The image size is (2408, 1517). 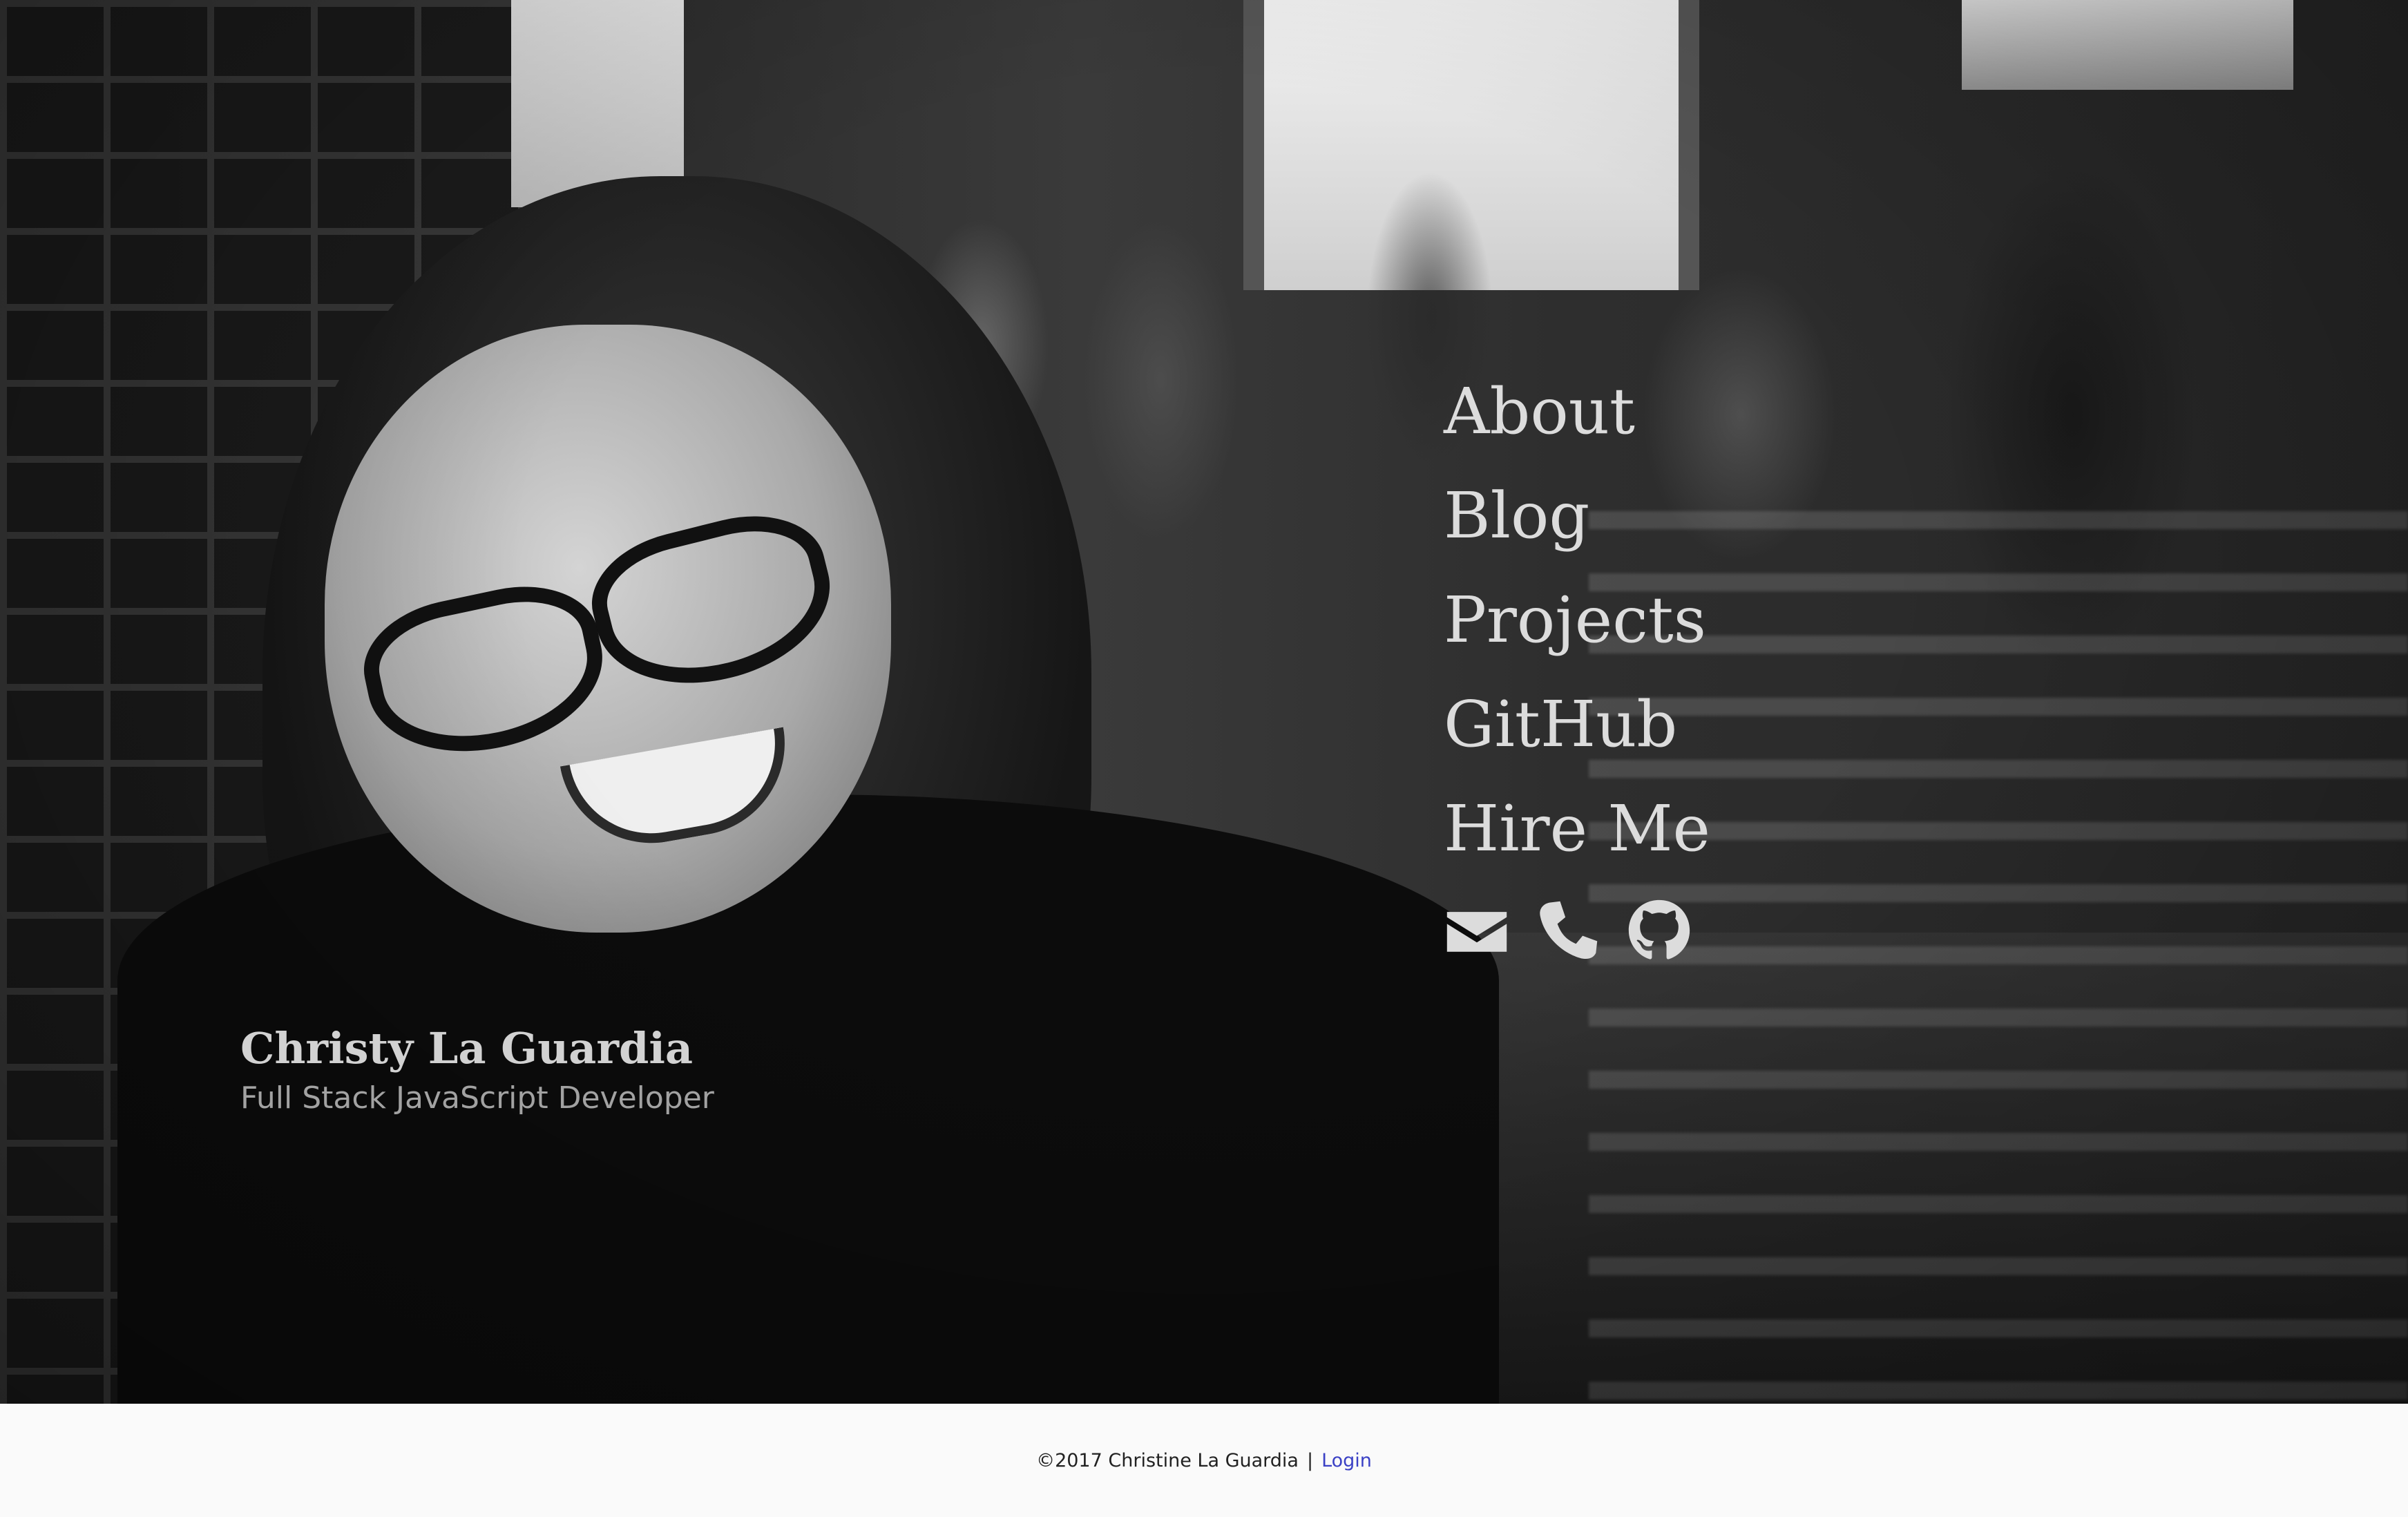 I want to click on nav-about-link: About, so click(x=1577, y=411).